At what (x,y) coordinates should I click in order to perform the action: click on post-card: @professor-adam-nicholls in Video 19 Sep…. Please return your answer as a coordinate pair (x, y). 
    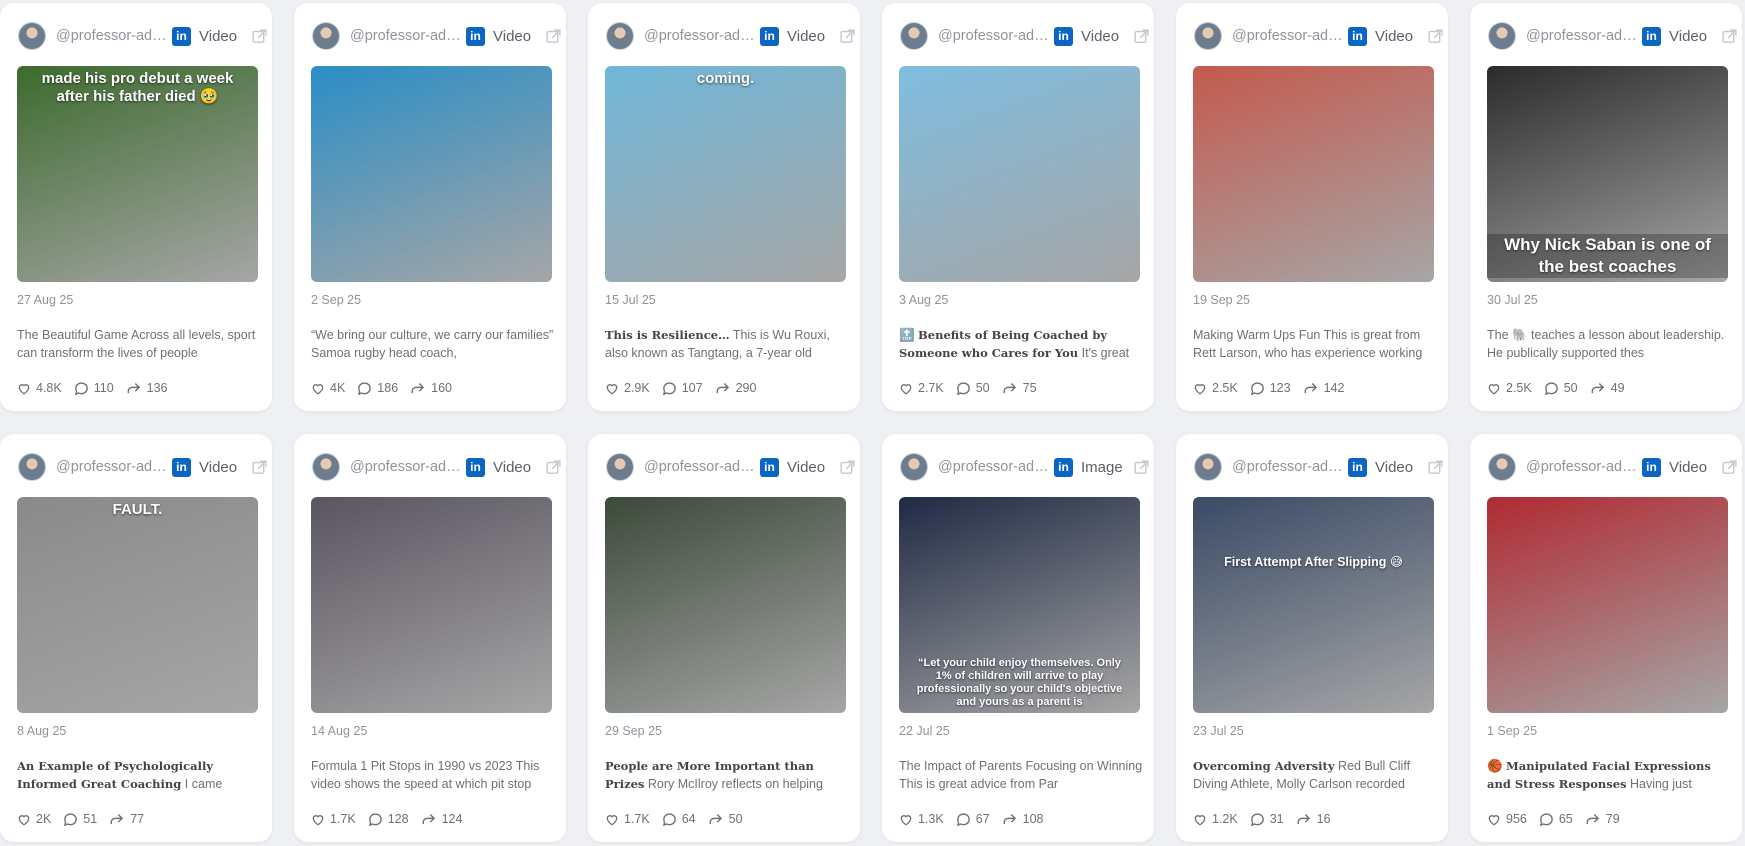
    Looking at the image, I should click on (1312, 207).